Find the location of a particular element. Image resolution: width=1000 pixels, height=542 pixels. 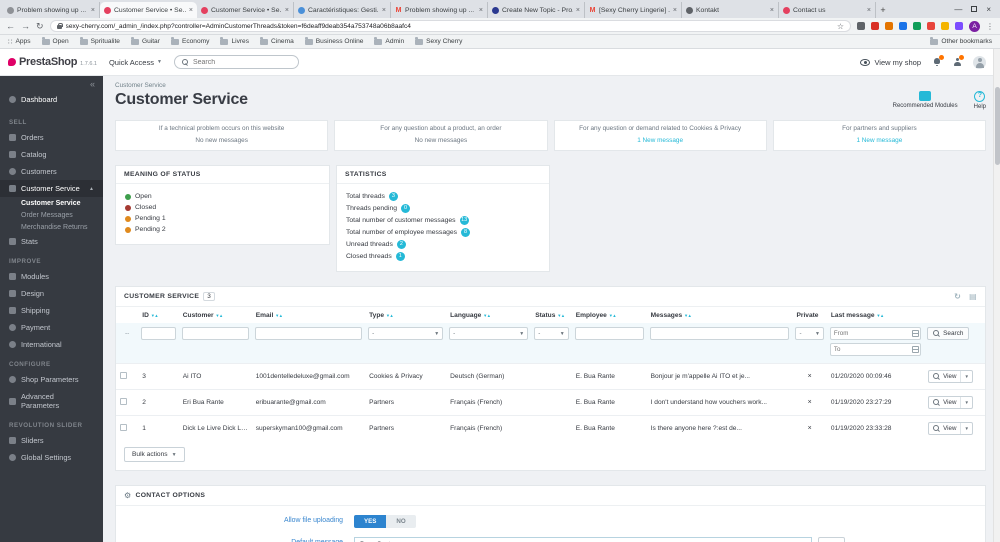

column-header-employee: Employee ▼▲ is located at coordinates (609, 315).